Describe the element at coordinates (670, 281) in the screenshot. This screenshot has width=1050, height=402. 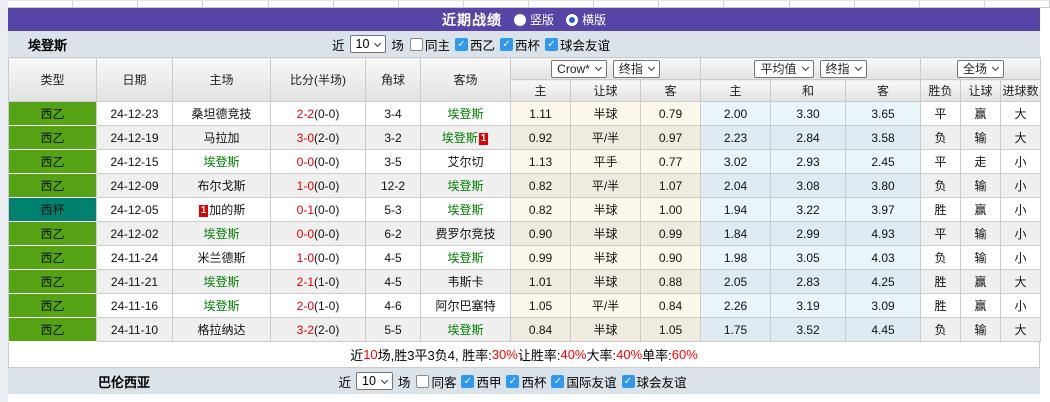
I see `odds-away-cell: 0.88` at that location.